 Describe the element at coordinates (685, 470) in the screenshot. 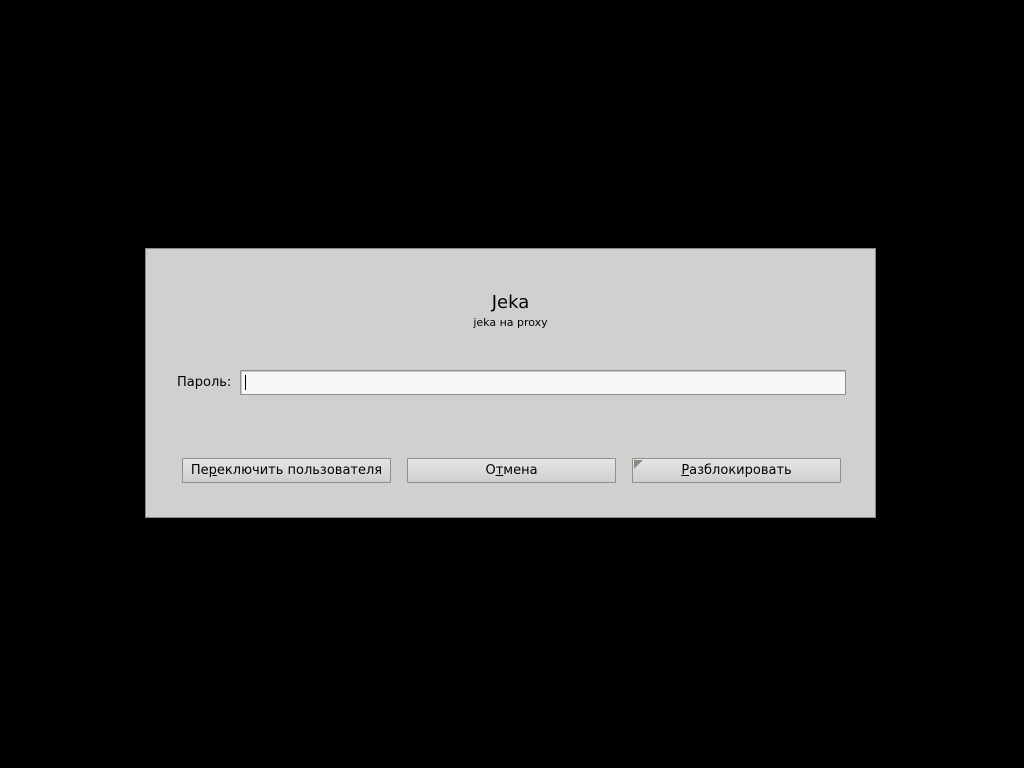

I see `unlock-mnemonic: Р` at that location.